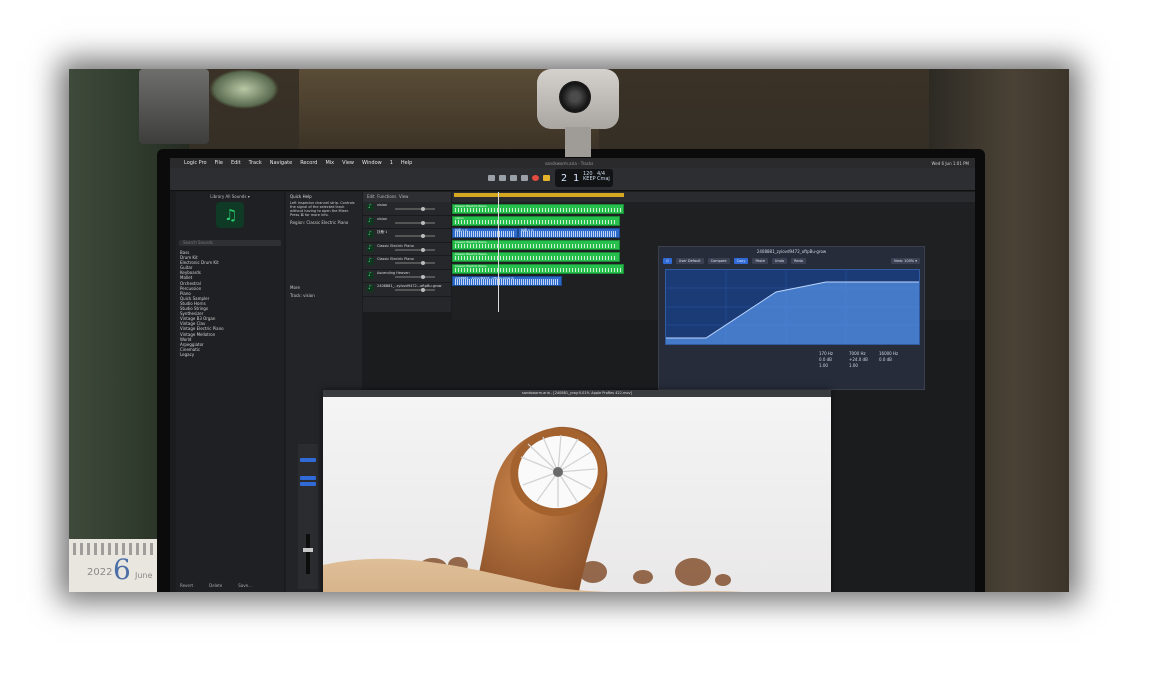  What do you see at coordinates (498, 252) in the screenshot?
I see `playhead` at bounding box center [498, 252].